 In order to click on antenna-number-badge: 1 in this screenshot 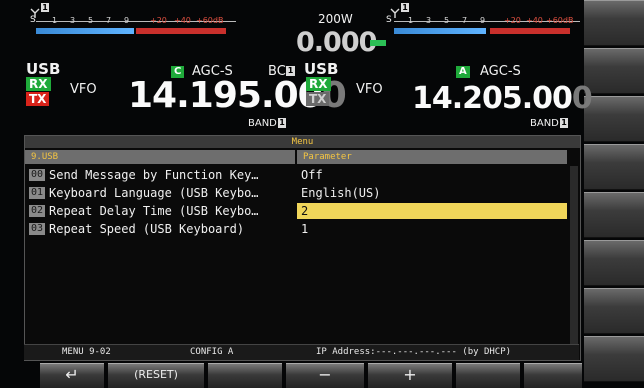, I will do `click(45, 7)`.